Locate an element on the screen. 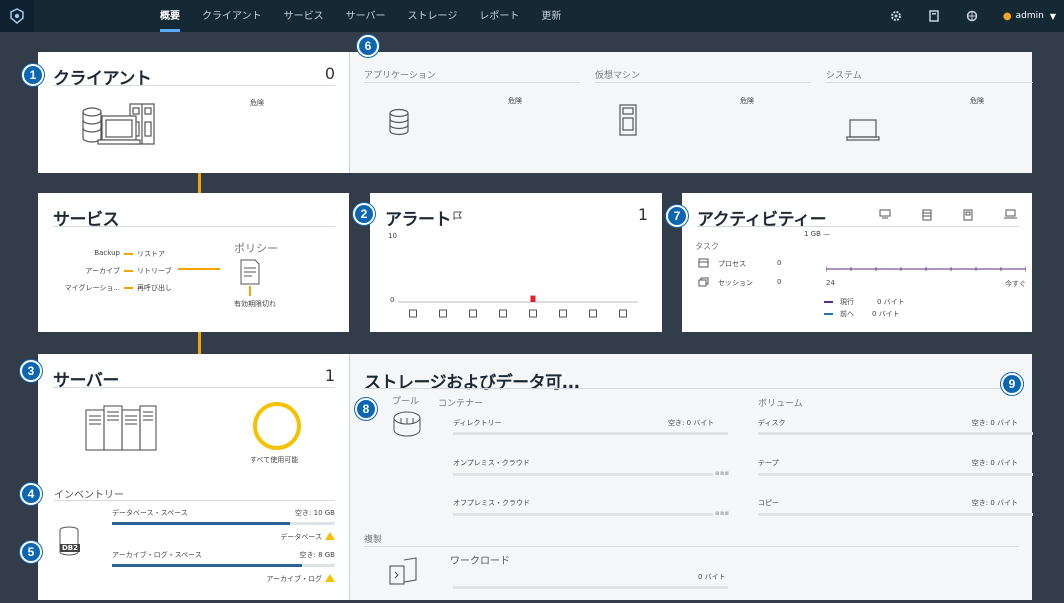 This screenshot has height=603, width=1064. server-icon is located at coordinates (473, 313).